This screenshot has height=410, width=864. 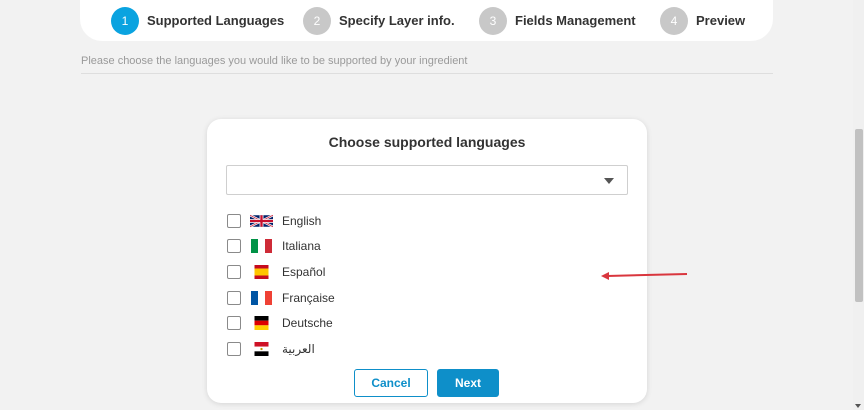 I want to click on step-fields-management: 3 Fields Management, so click(x=557, y=20).